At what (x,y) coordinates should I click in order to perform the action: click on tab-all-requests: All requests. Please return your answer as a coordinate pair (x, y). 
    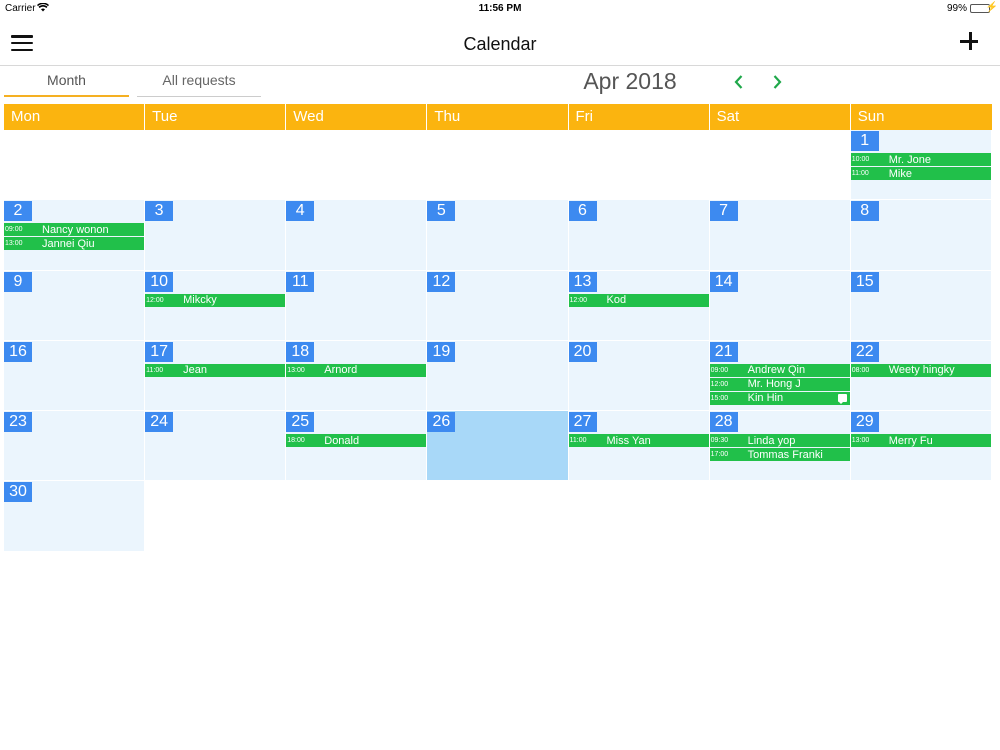
    Looking at the image, I should click on (199, 81).